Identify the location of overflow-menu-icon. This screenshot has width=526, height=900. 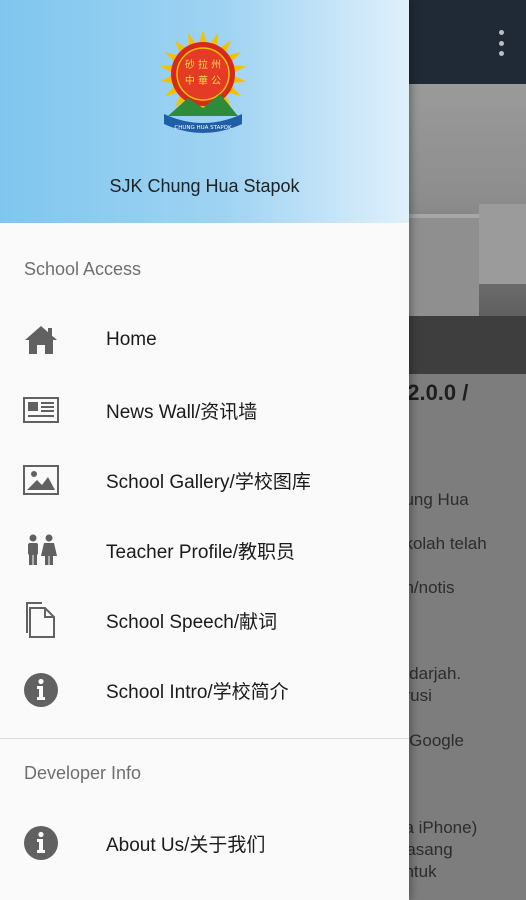
(501, 43).